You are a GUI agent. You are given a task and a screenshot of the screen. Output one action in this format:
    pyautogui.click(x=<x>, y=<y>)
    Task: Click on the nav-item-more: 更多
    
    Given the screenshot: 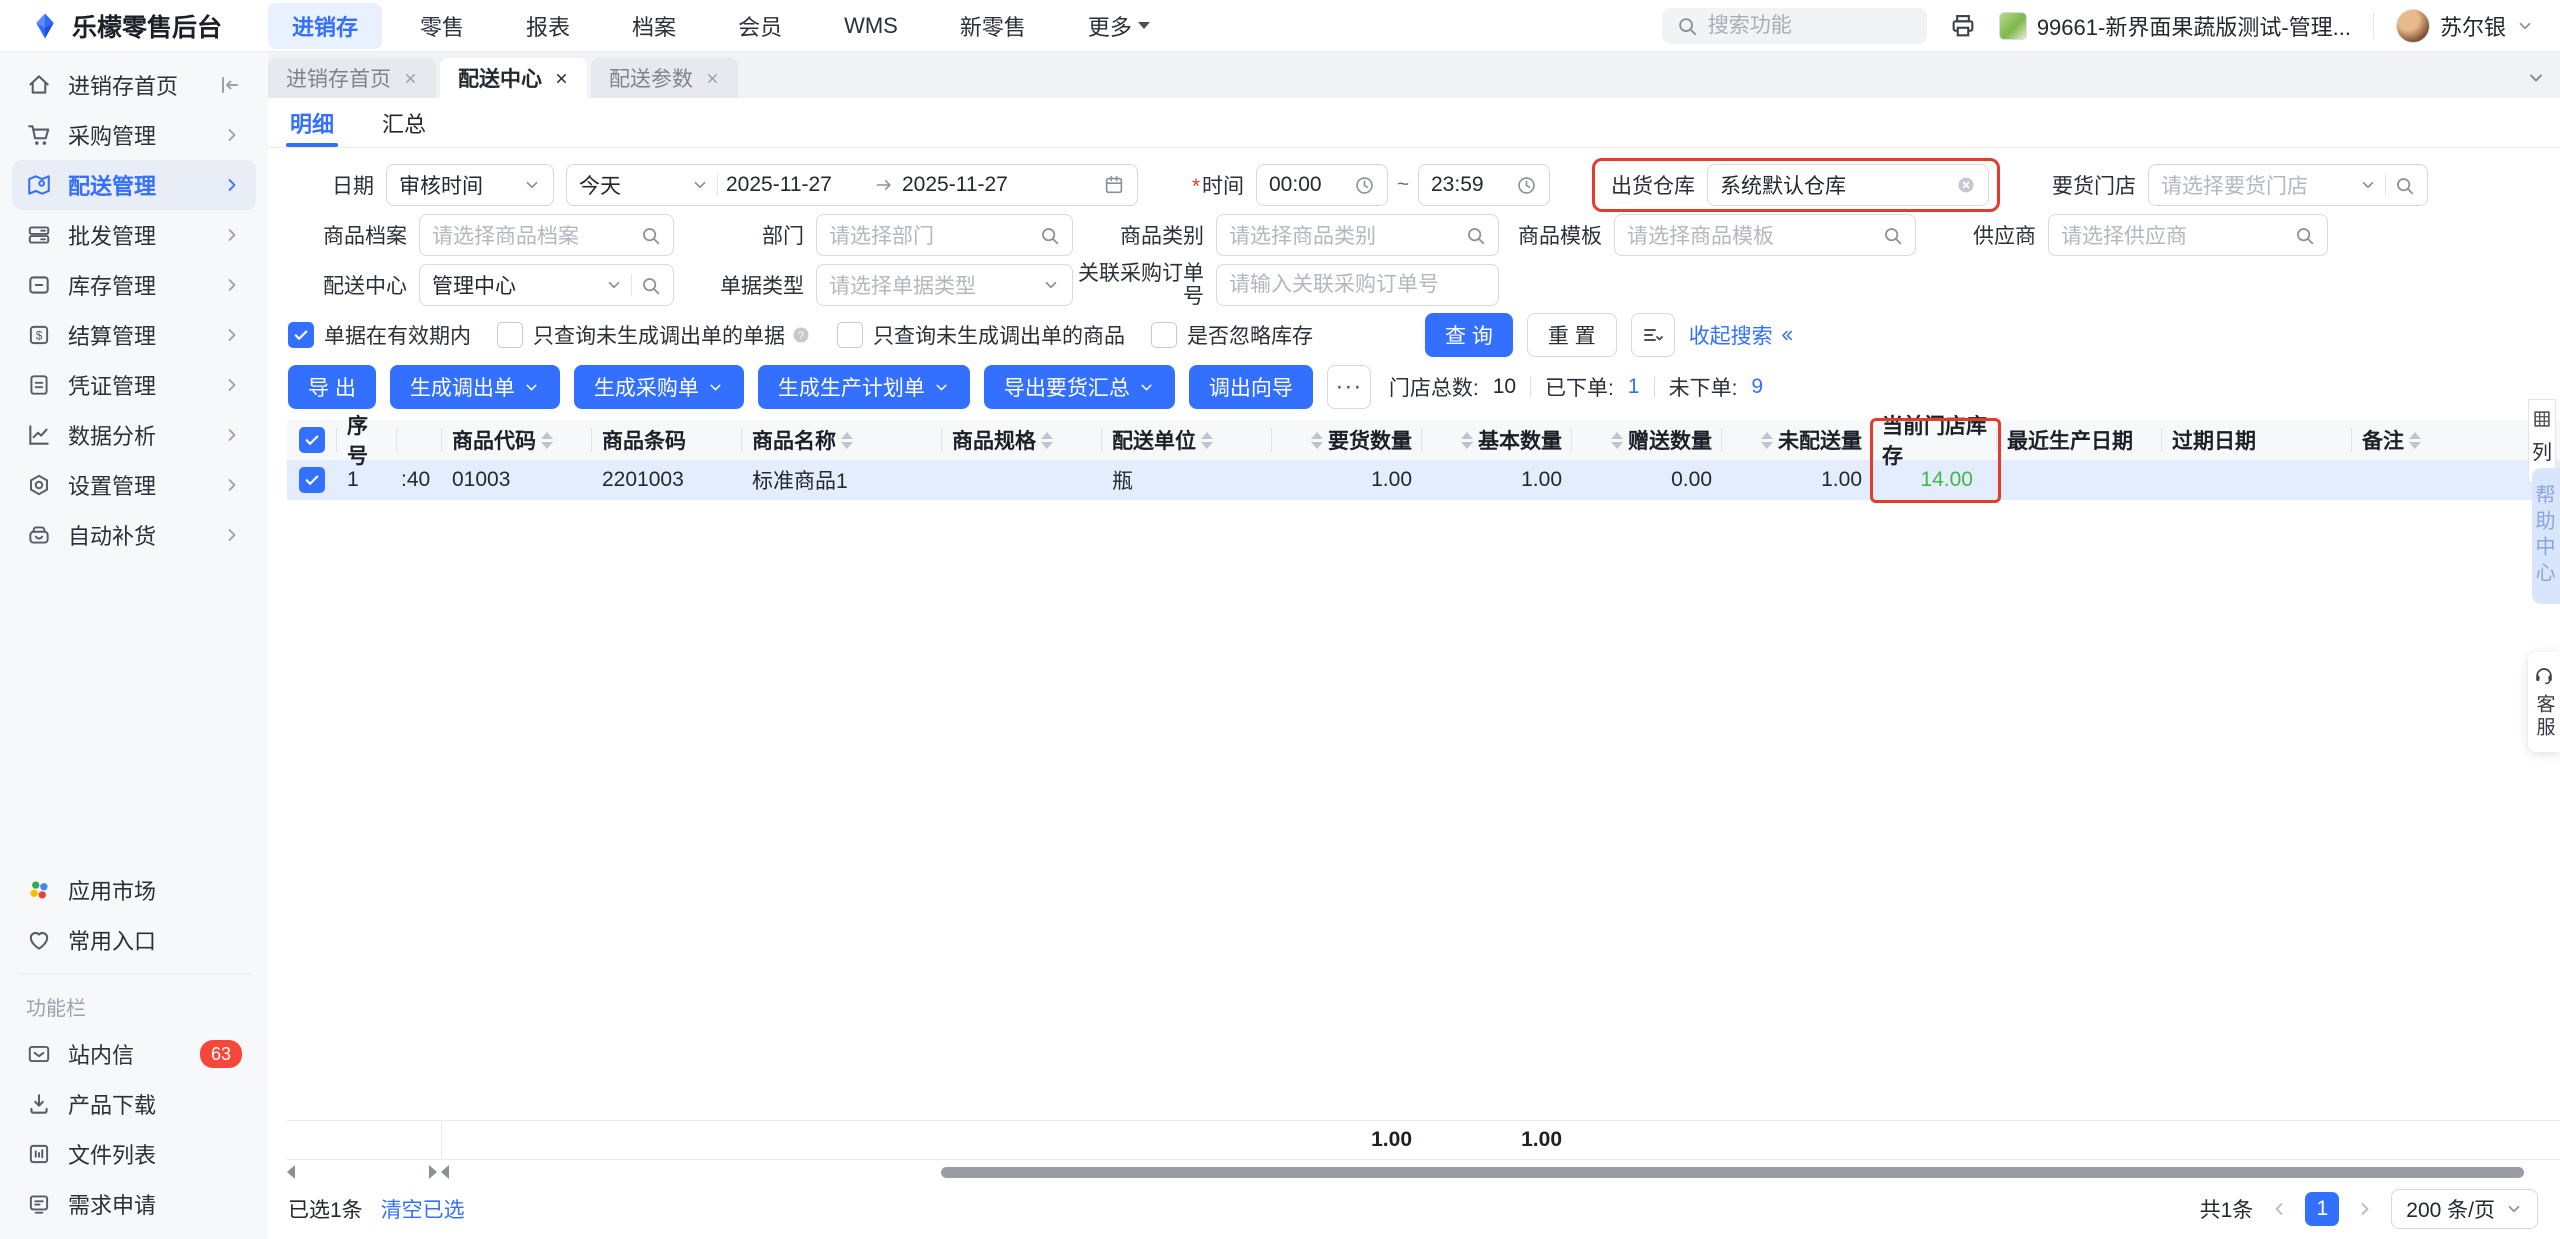 What is the action you would take?
    pyautogui.click(x=1119, y=26)
    